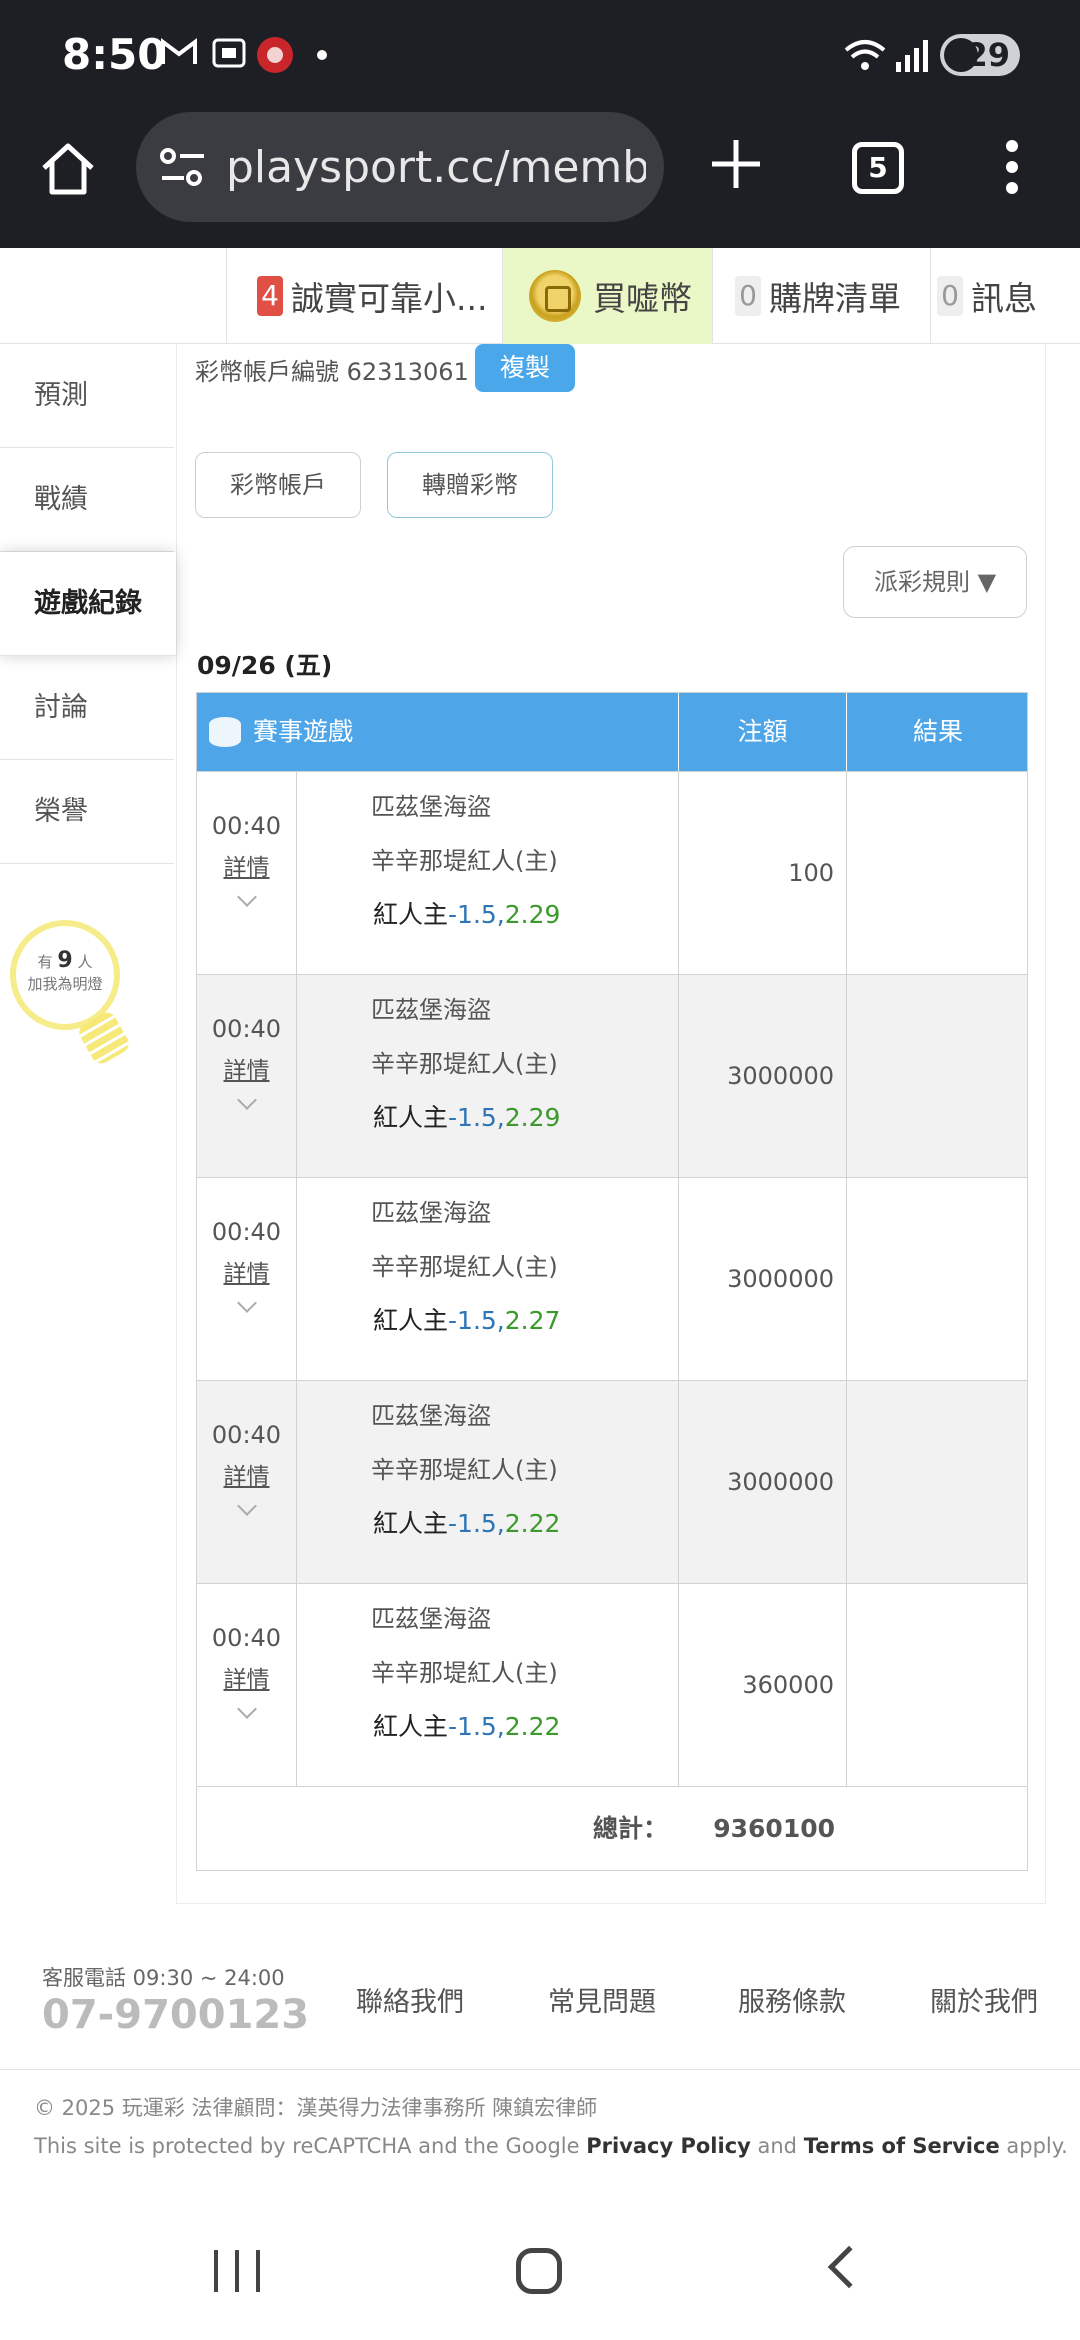 Image resolution: width=1080 pixels, height=2340 pixels. I want to click on date-heading: 09/26 (五), so click(265, 665).